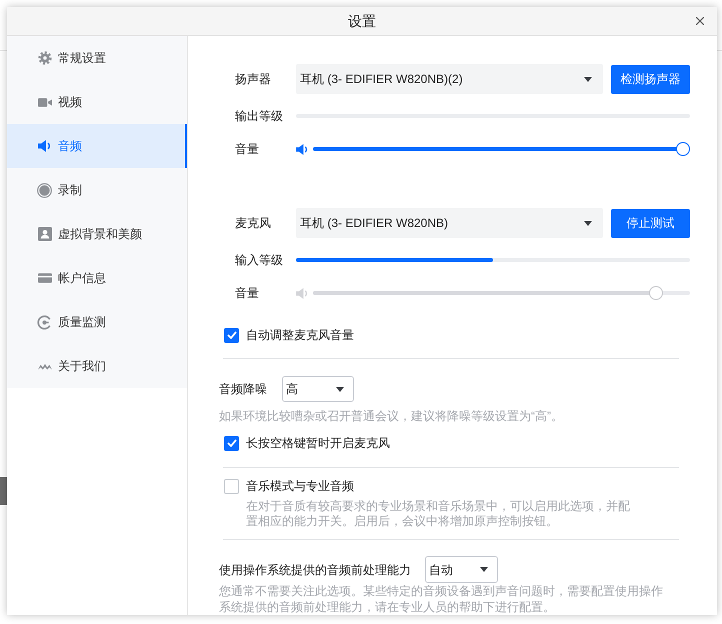  Describe the element at coordinates (253, 223) in the screenshot. I see `field-label: 麦克风` at that location.